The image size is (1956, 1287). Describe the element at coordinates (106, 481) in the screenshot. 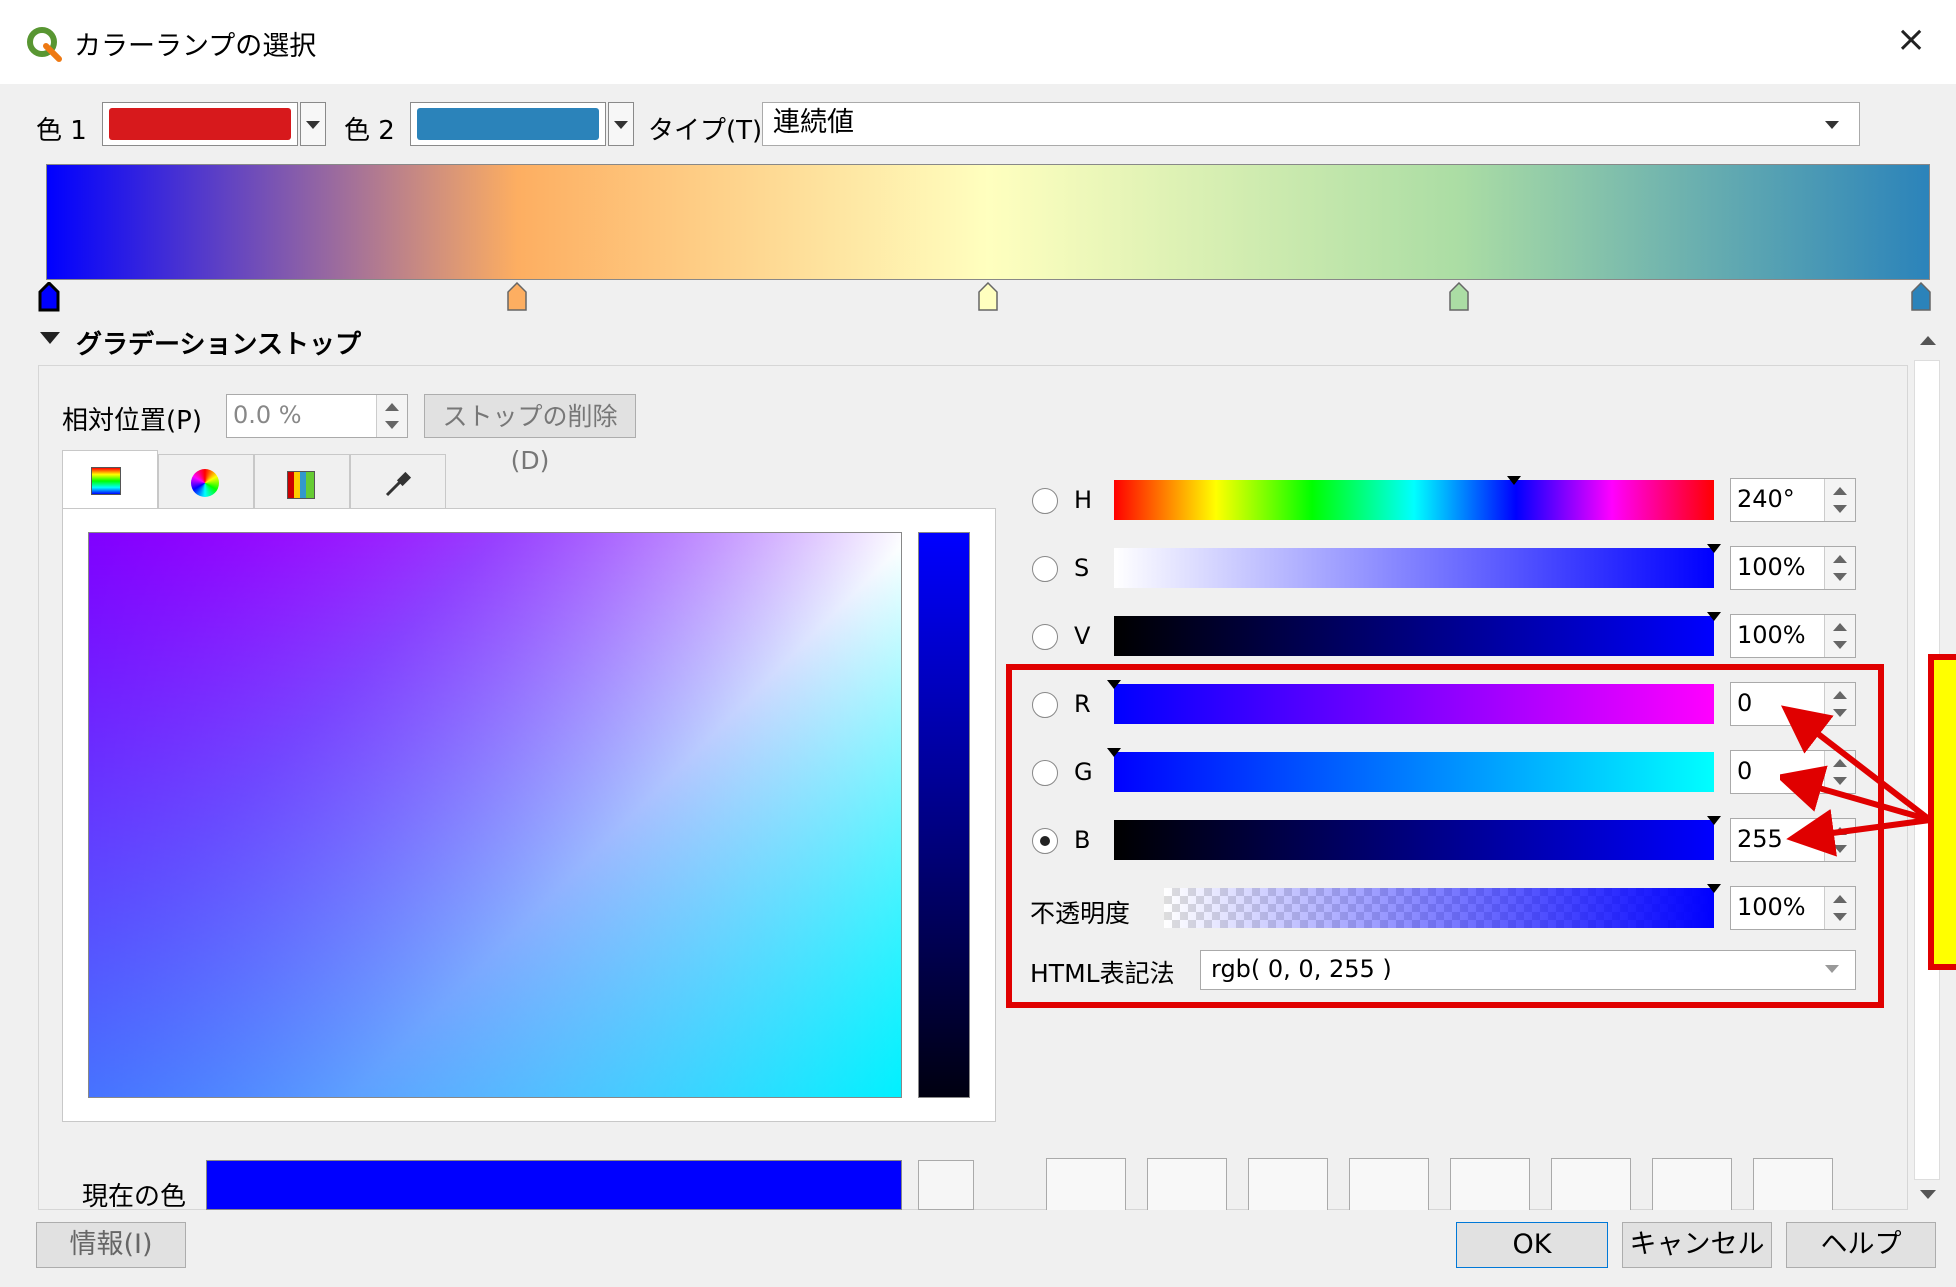

I see `ramp-tab-icon` at that location.